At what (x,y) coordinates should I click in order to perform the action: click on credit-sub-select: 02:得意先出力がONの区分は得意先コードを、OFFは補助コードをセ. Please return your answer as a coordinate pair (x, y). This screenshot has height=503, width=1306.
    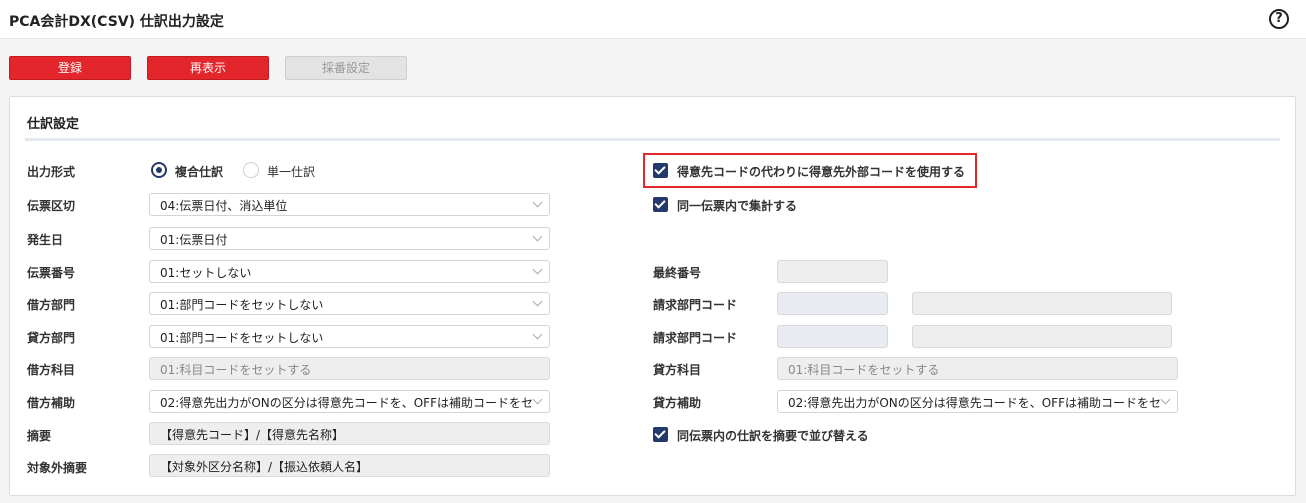
    Looking at the image, I should click on (977, 401).